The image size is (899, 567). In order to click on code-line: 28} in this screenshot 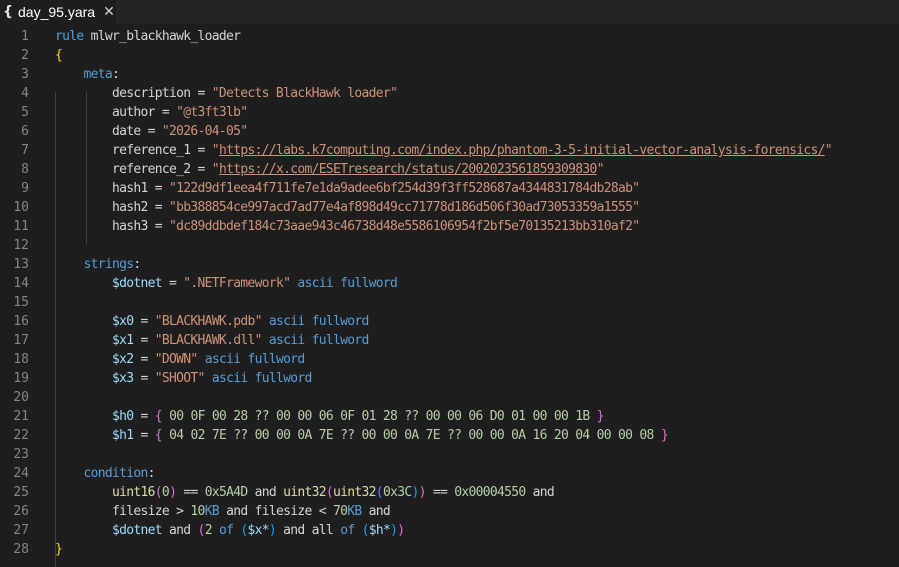, I will do `click(449, 549)`.